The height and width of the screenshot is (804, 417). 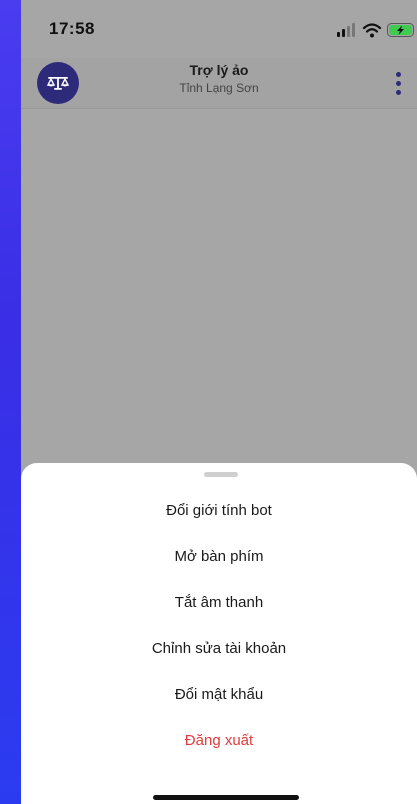 I want to click on header-text: Trợ lý ảo Tỉnh Lạng Sơn, so click(x=219, y=78).